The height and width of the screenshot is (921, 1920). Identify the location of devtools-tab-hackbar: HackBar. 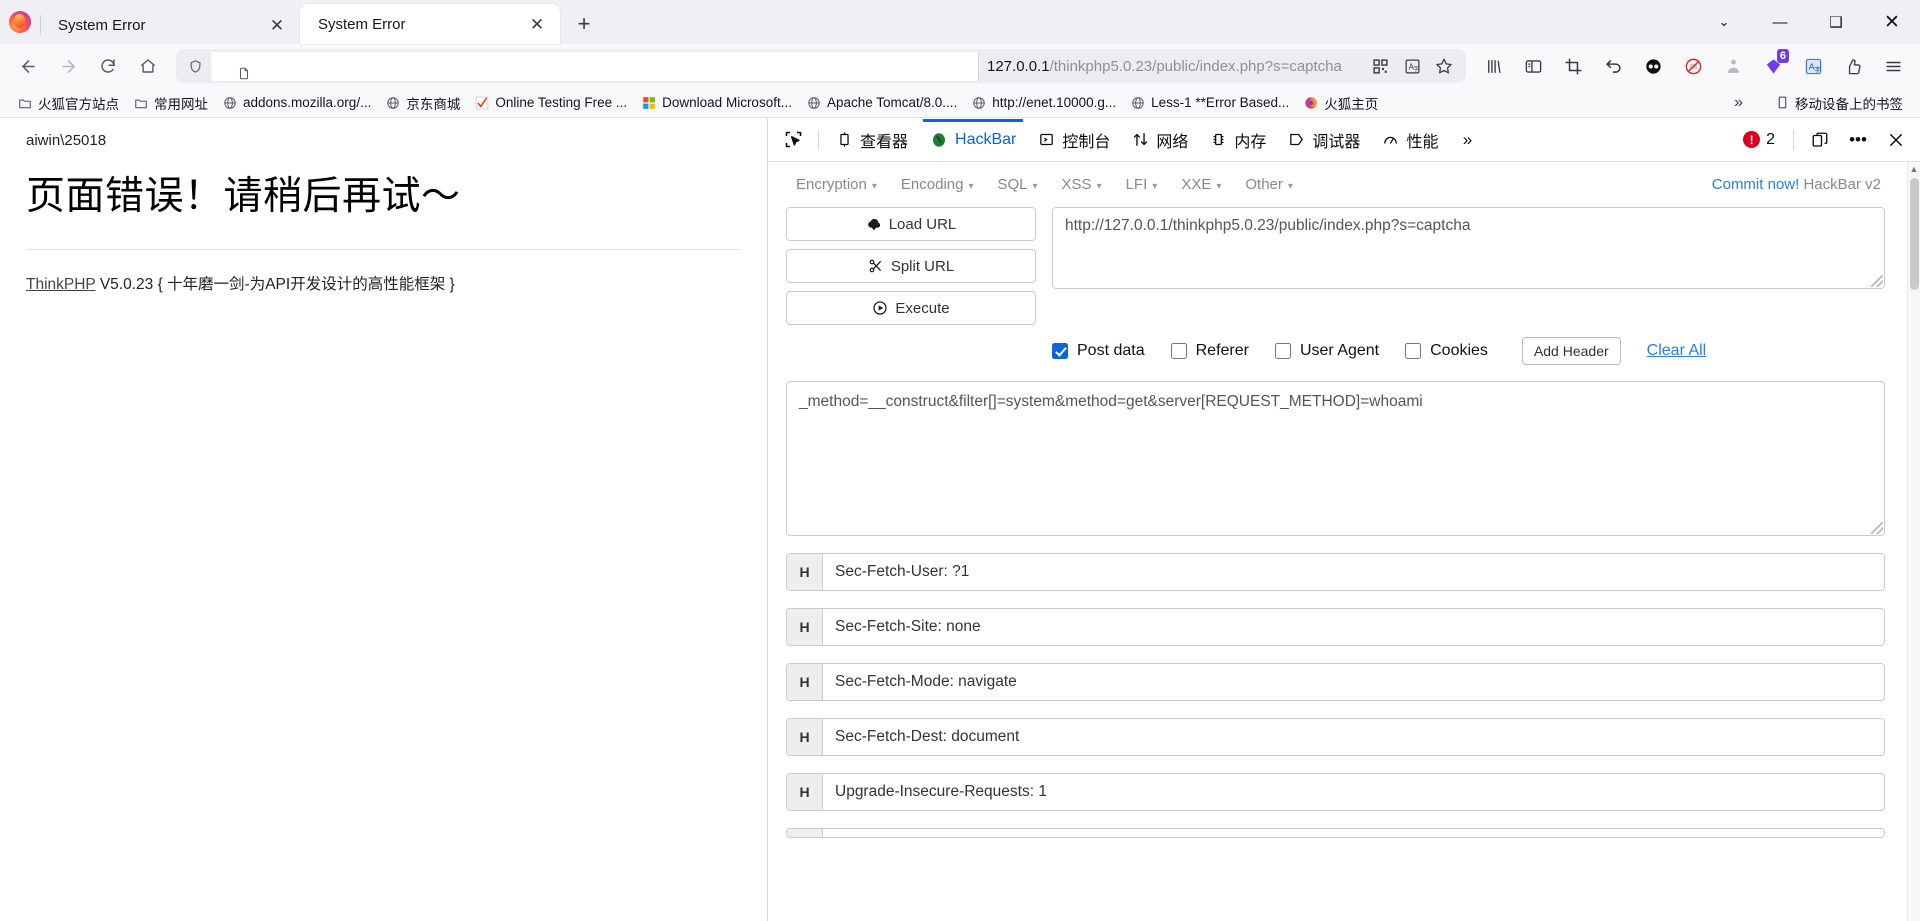
(973, 139).